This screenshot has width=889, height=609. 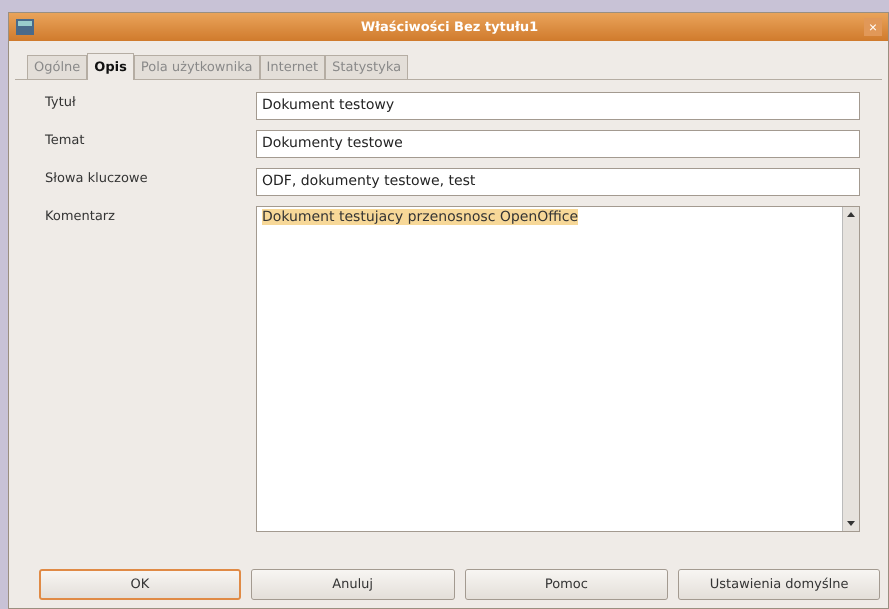 What do you see at coordinates (25, 27) in the screenshot?
I see `app-icon` at bounding box center [25, 27].